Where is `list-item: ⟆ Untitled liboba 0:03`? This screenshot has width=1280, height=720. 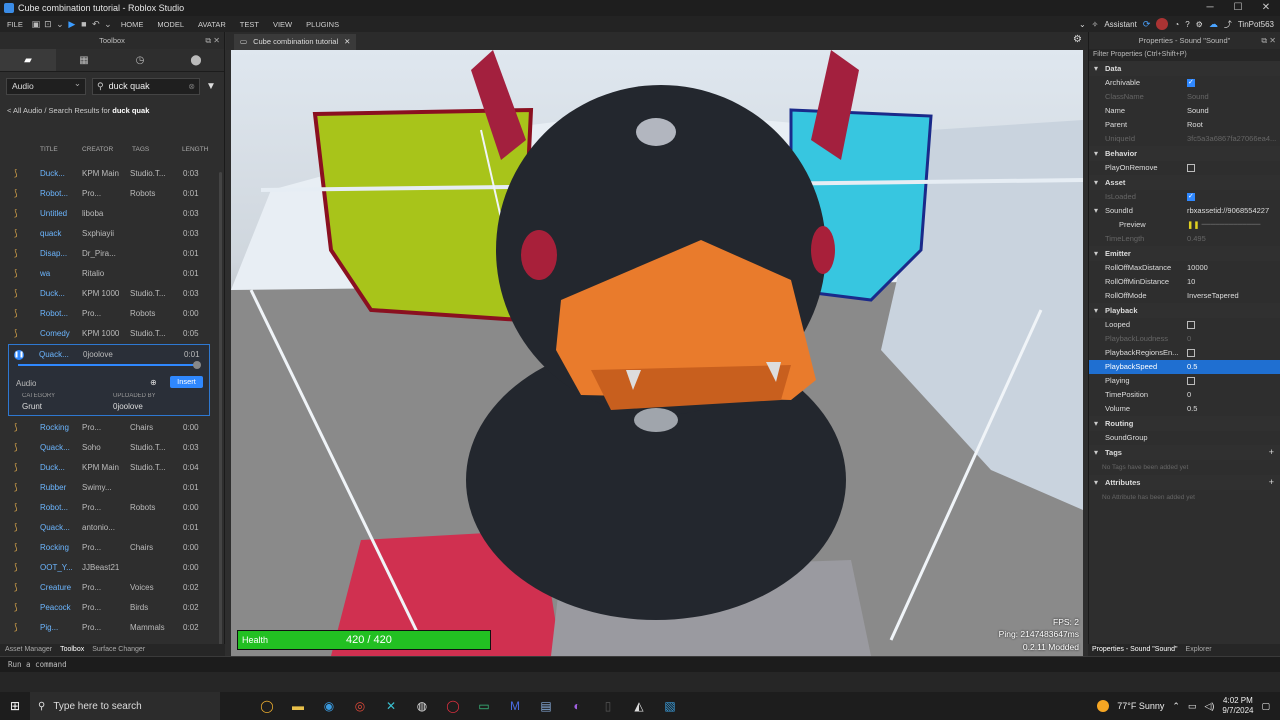
list-item: ⟆ Untitled liboba 0:03 is located at coordinates (110, 214).